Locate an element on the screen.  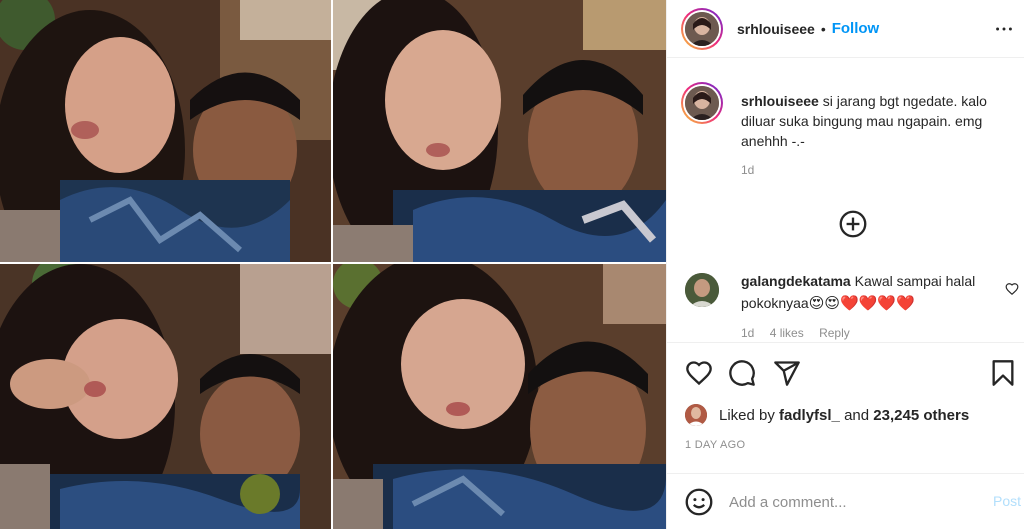
grid-divider-horizontal is located at coordinates (333, 263).